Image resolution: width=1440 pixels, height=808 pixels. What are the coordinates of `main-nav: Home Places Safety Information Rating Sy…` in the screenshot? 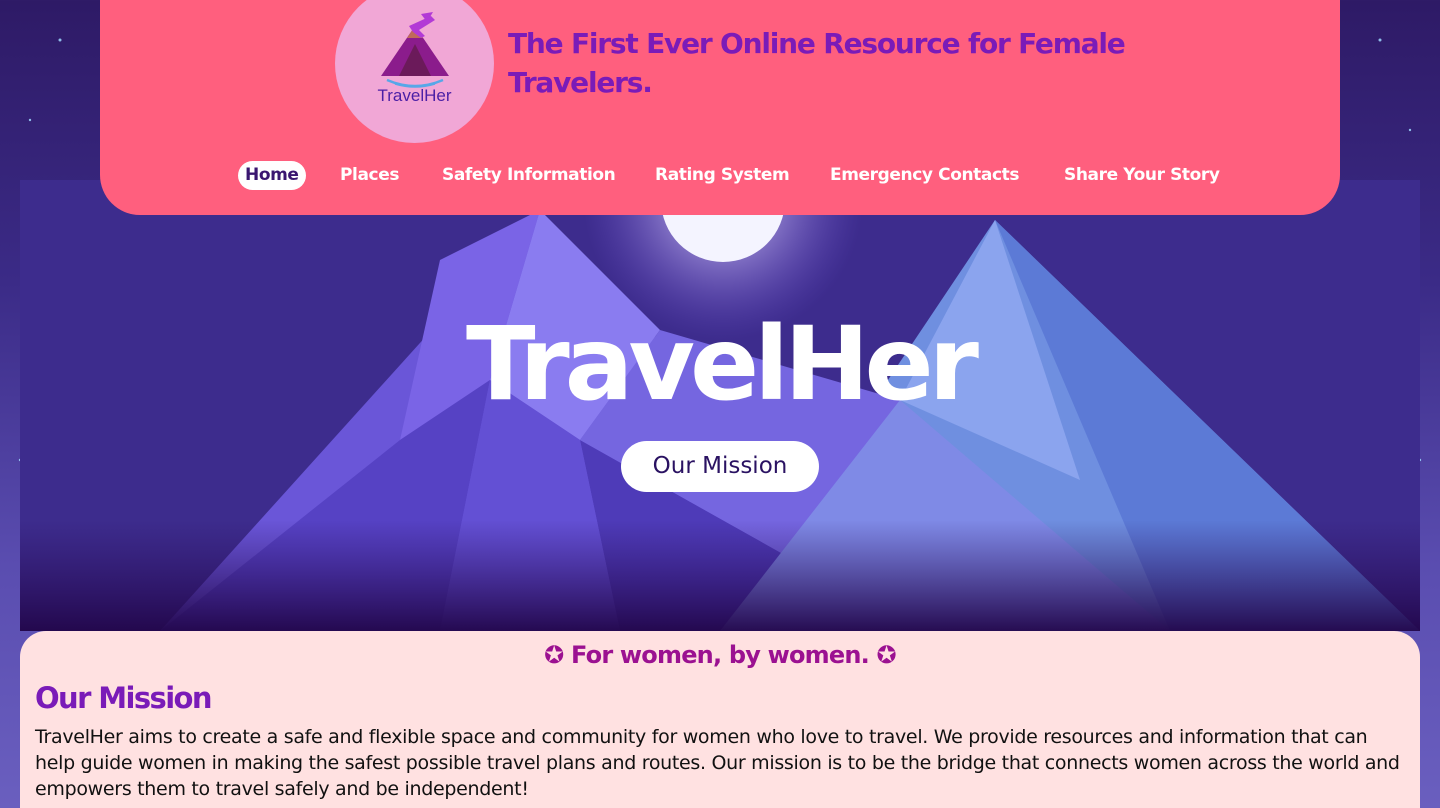 It's located at (720, 176).